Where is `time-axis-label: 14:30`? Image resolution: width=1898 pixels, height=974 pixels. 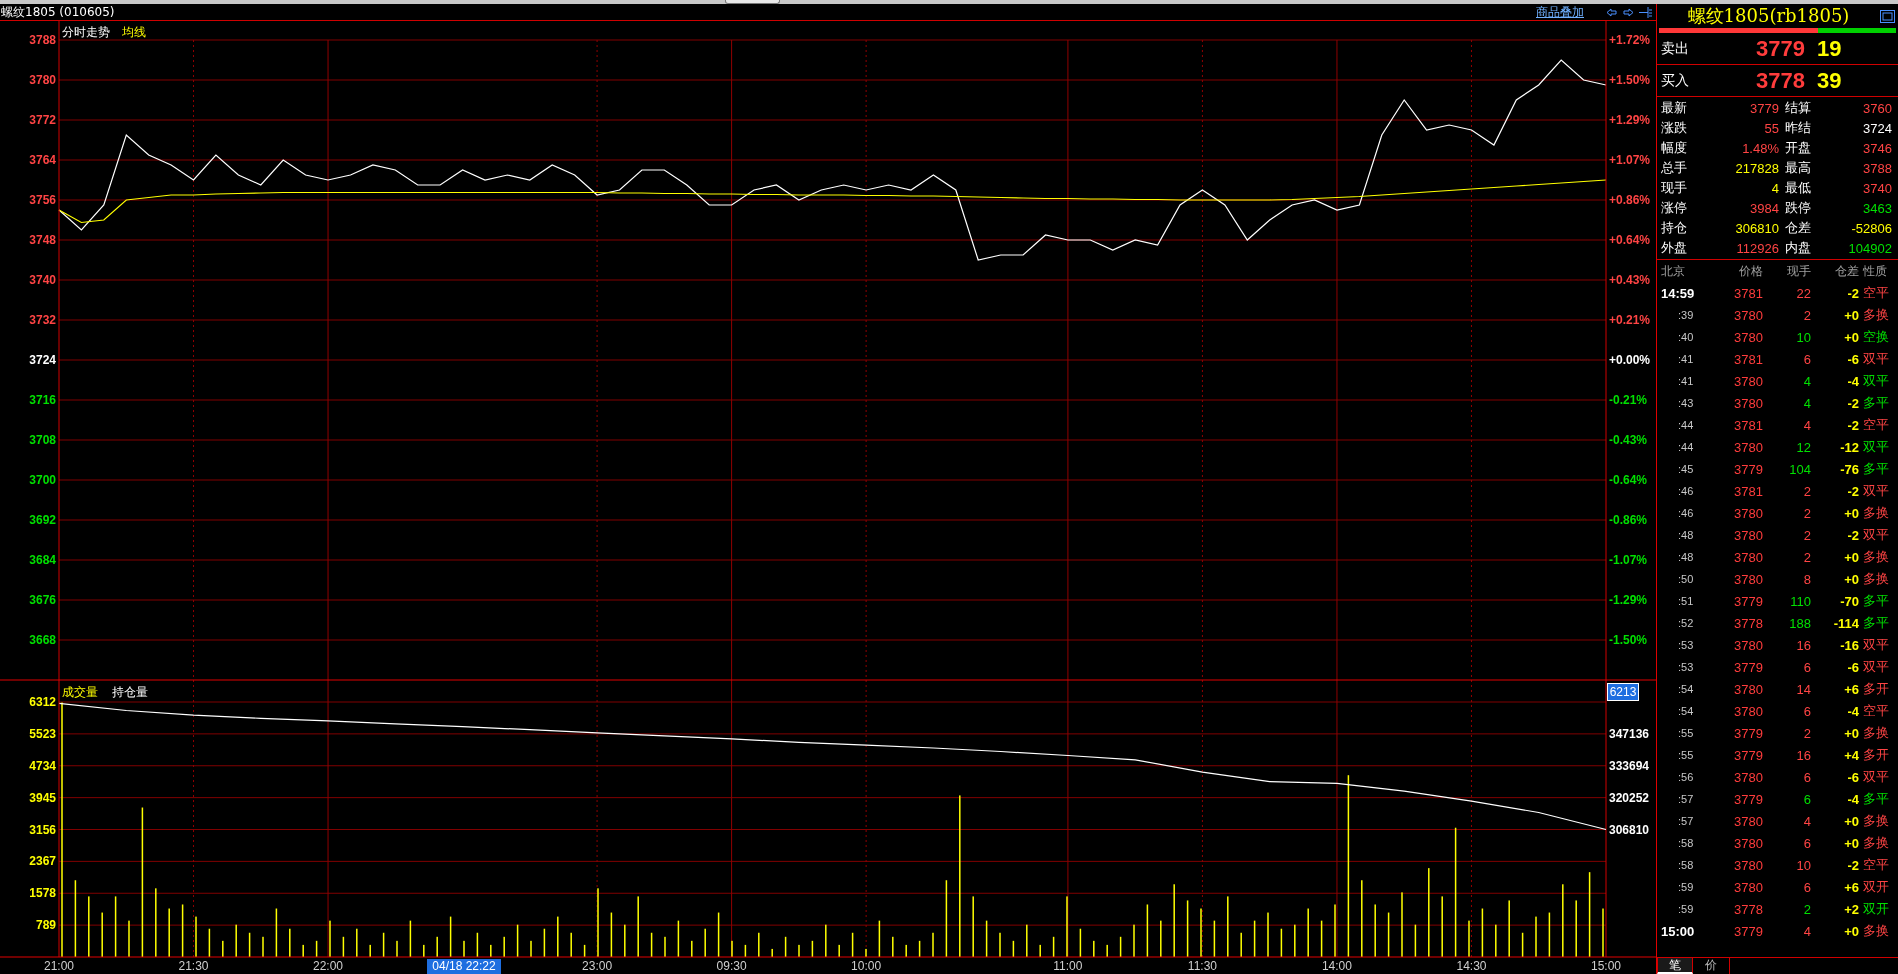 time-axis-label: 14:30 is located at coordinates (1471, 966).